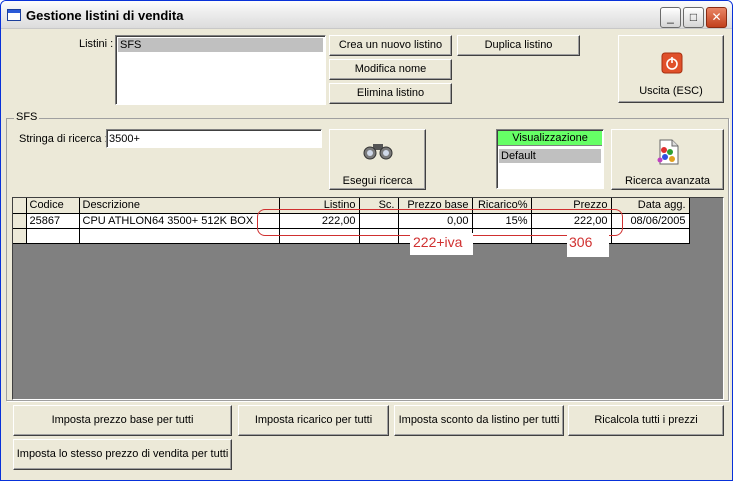 This screenshot has width=733, height=481. I want to click on set-base-price-label: Imposta prezzo base per tutti, so click(122, 420).